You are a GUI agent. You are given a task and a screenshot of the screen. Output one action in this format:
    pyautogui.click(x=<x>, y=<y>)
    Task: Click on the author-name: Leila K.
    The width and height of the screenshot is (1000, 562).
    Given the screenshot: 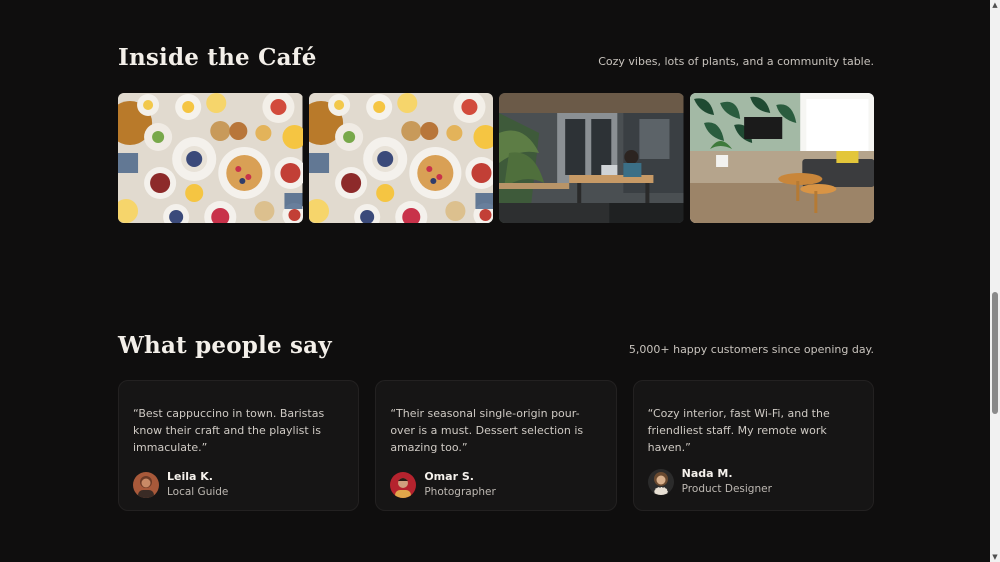 What is the action you would take?
    pyautogui.click(x=190, y=476)
    